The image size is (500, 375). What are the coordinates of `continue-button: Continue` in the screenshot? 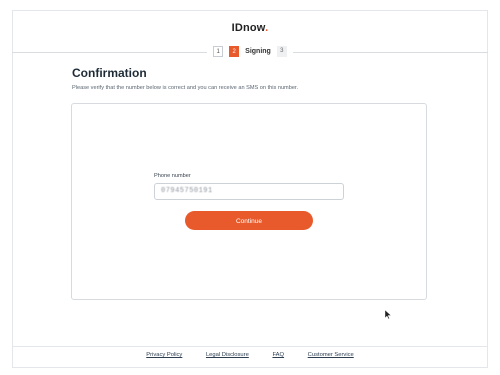 It's located at (249, 220).